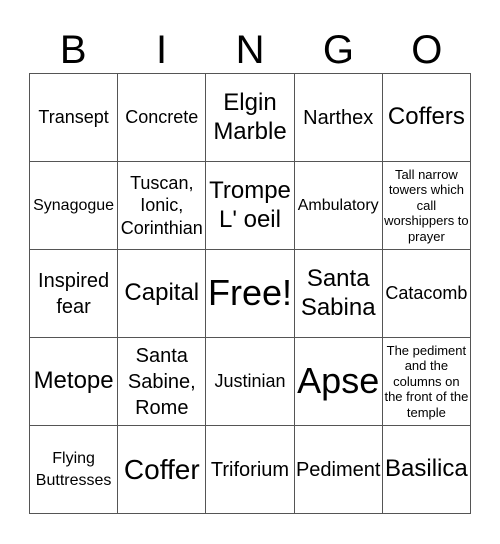  I want to click on bingo-cell: Catacomb, so click(426, 294).